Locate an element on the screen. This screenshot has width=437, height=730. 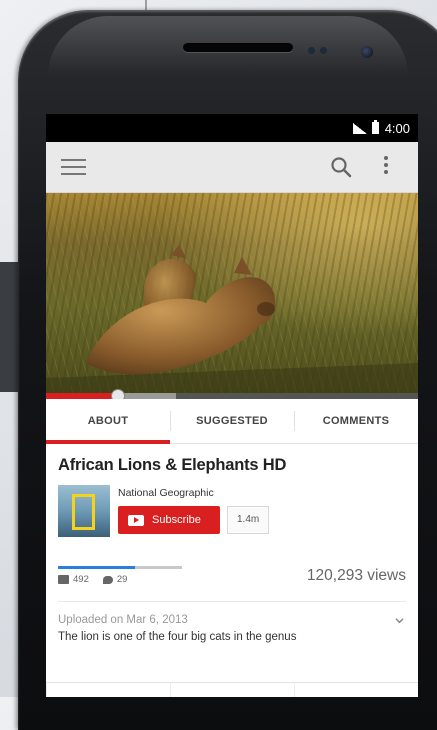
youtube-play-icon is located at coordinates (136, 520).